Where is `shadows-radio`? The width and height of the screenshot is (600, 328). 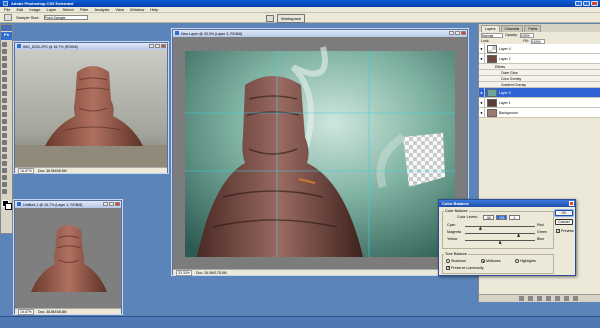
shadows-radio is located at coordinates (448, 261).